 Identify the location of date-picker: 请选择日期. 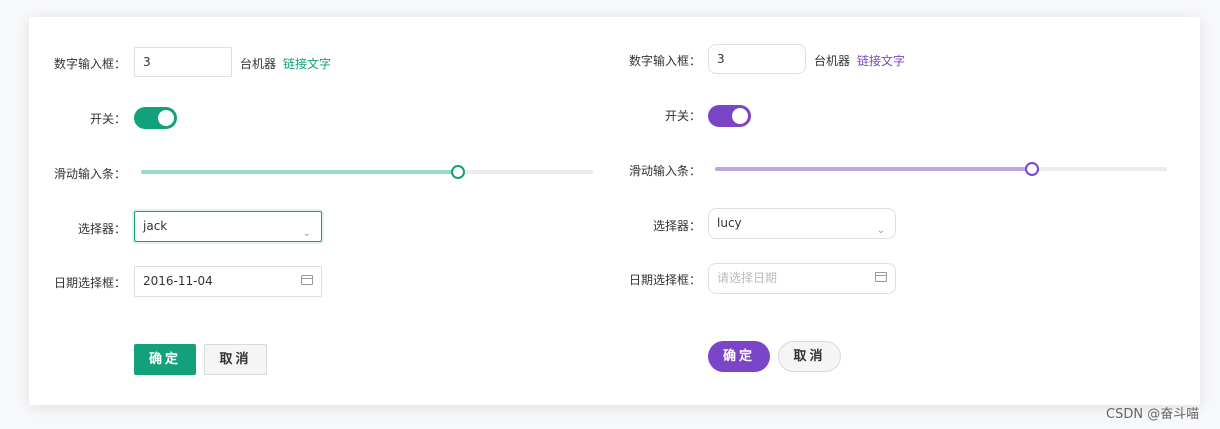
(802, 278).